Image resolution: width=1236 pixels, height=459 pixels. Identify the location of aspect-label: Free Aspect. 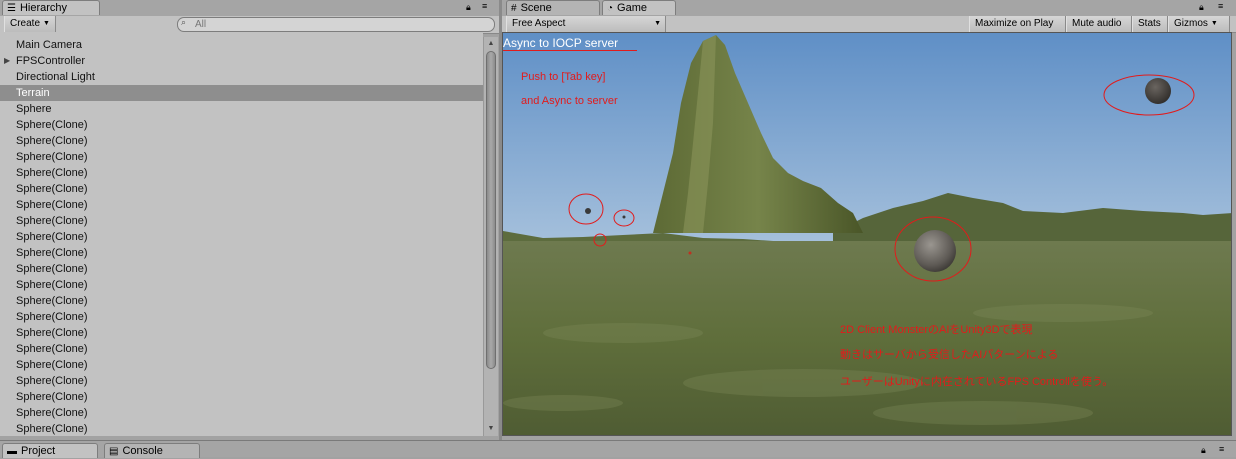
(539, 23).